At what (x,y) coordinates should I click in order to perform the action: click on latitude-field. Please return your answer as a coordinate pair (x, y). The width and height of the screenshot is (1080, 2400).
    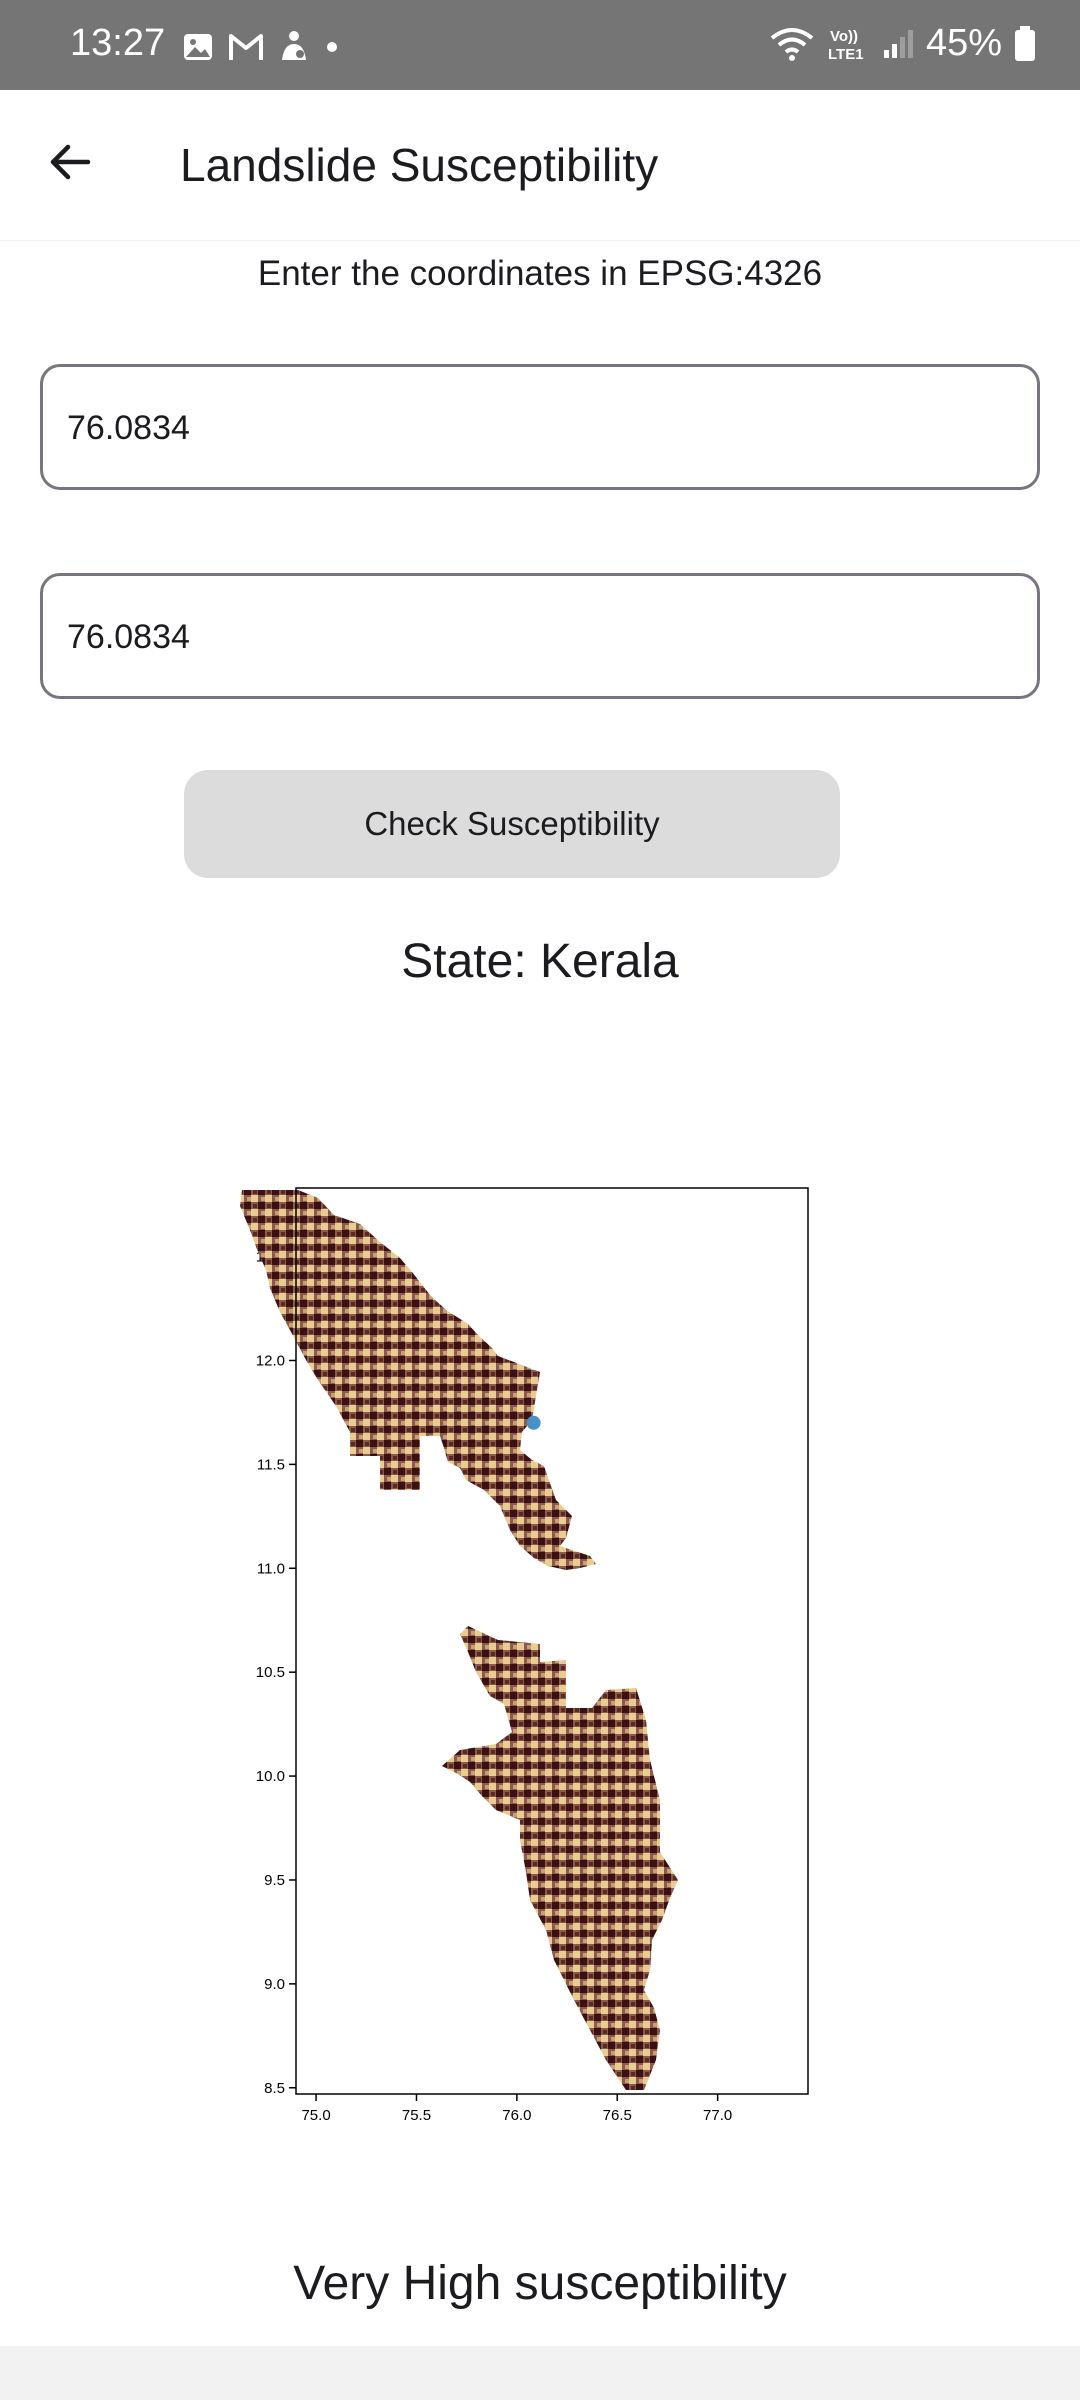
    Looking at the image, I should click on (540, 636).